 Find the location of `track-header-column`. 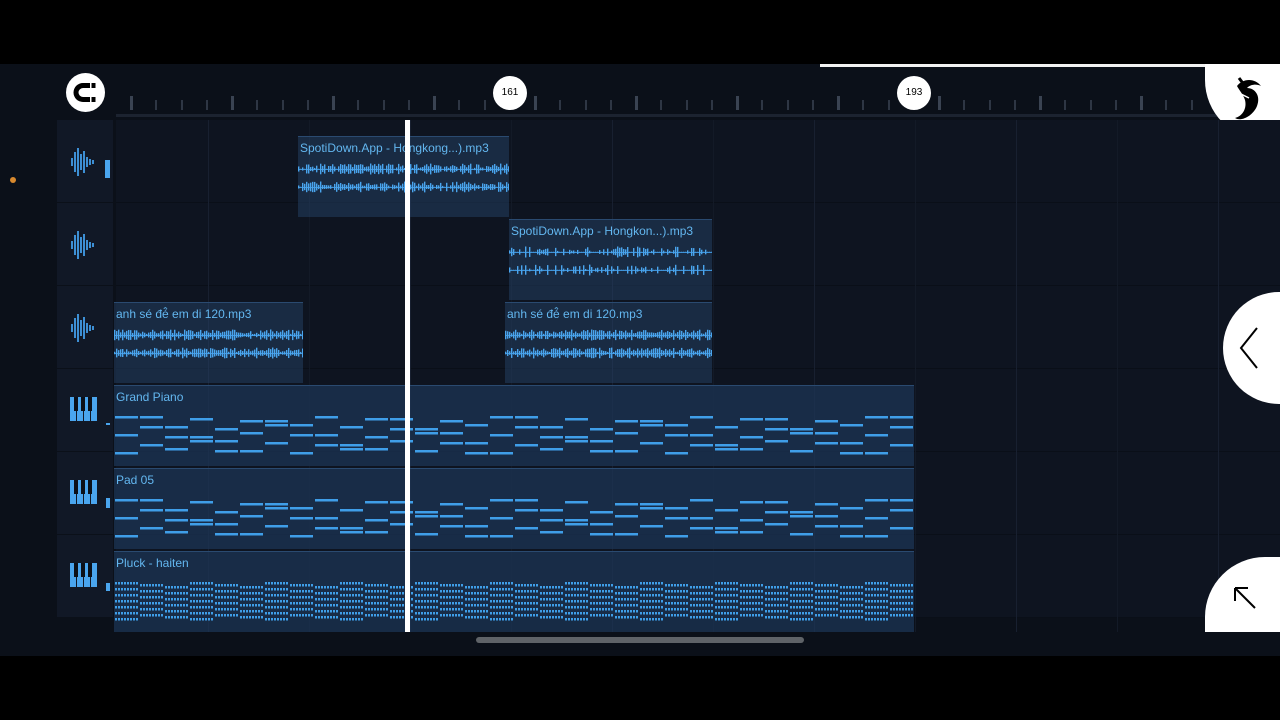

track-header-column is located at coordinates (85, 376).